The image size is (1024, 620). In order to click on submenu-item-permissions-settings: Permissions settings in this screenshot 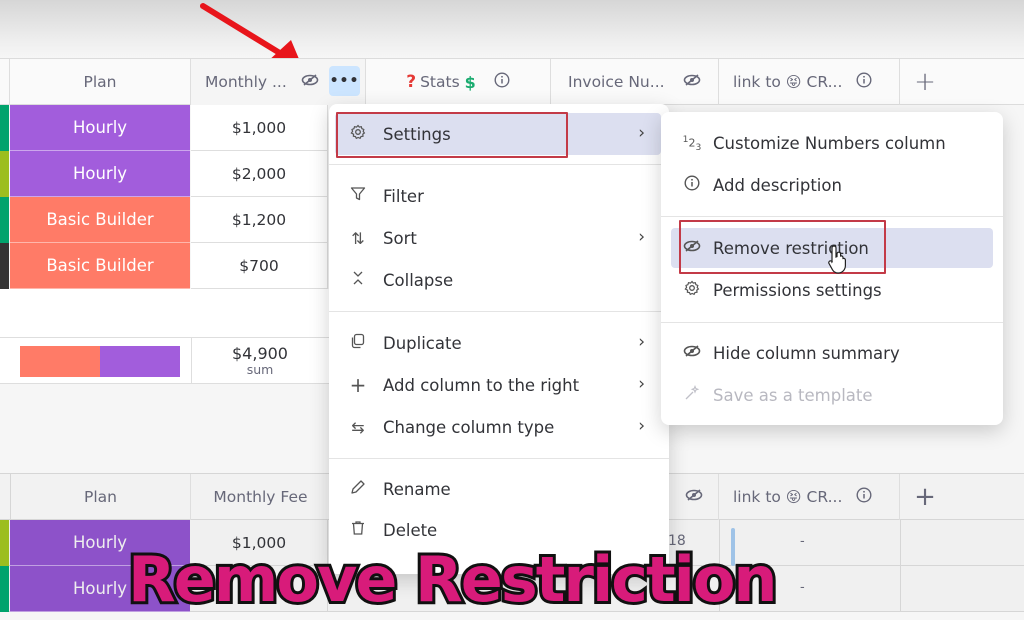, I will do `click(832, 290)`.